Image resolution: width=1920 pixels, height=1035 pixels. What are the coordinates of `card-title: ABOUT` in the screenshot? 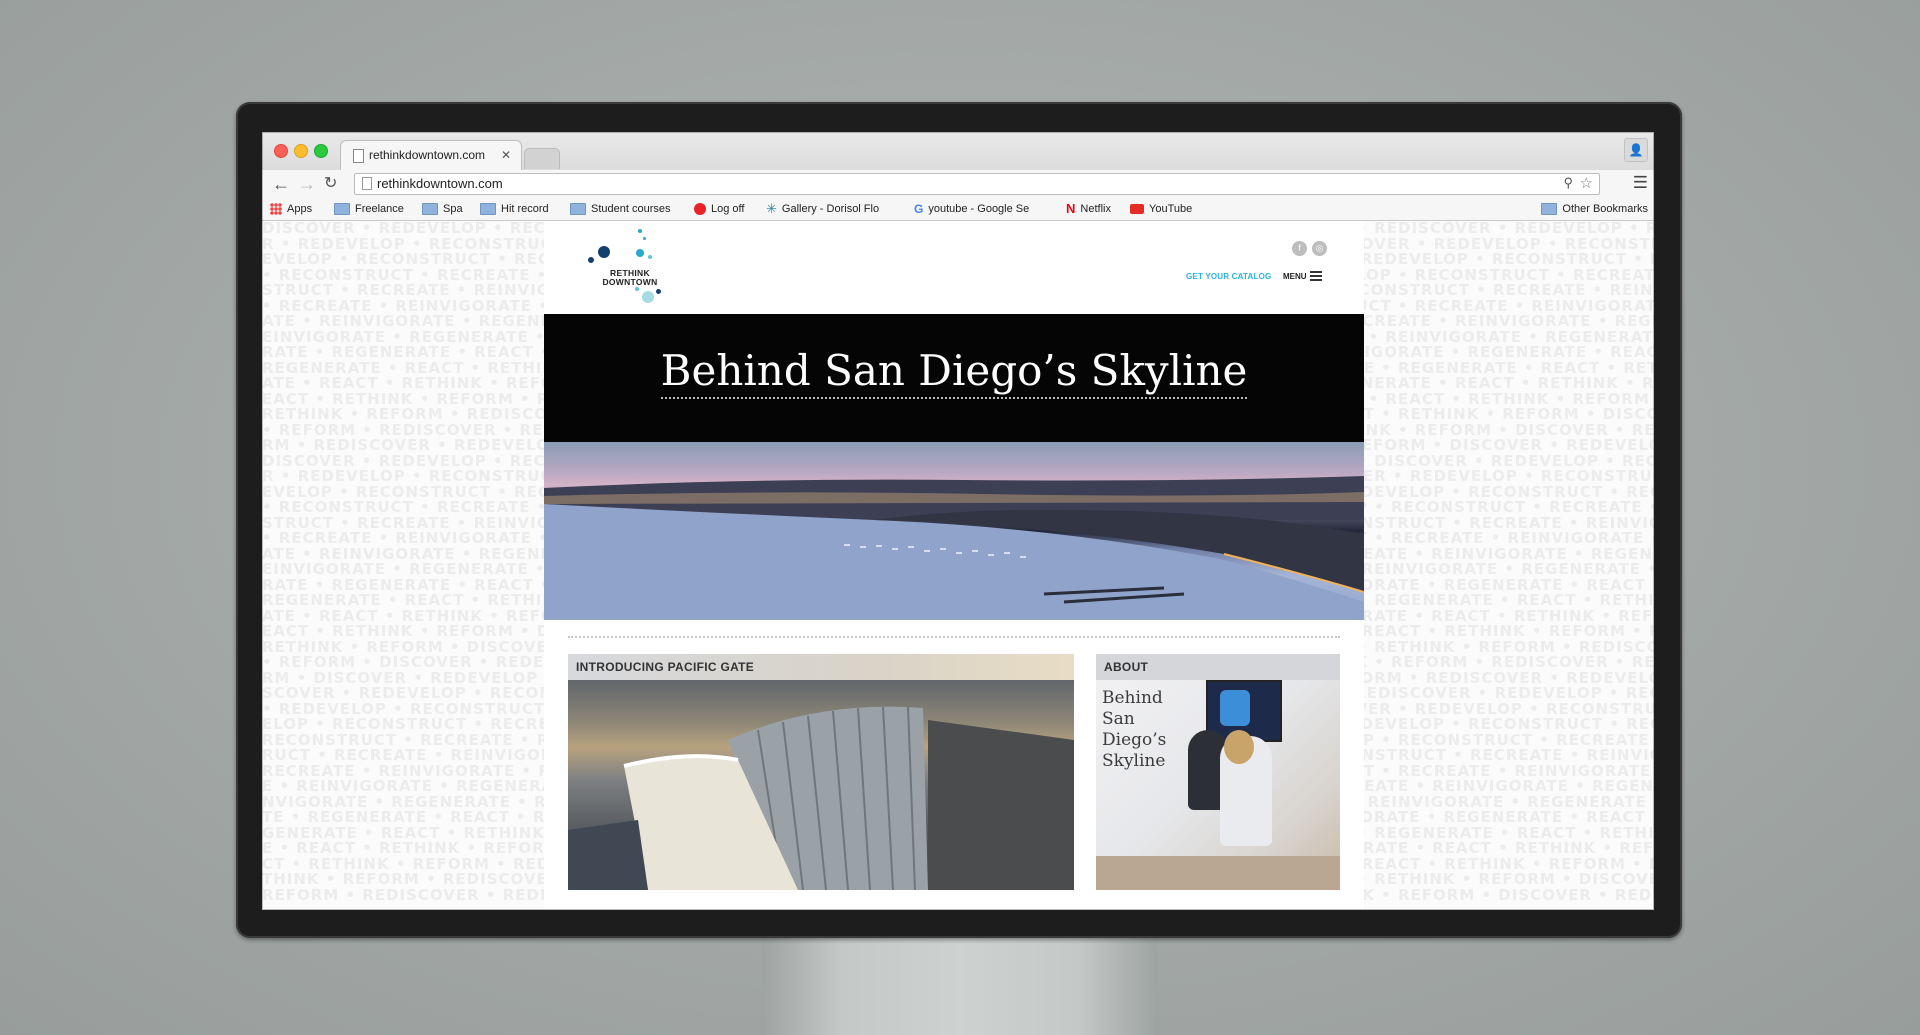 It's located at (1218, 667).